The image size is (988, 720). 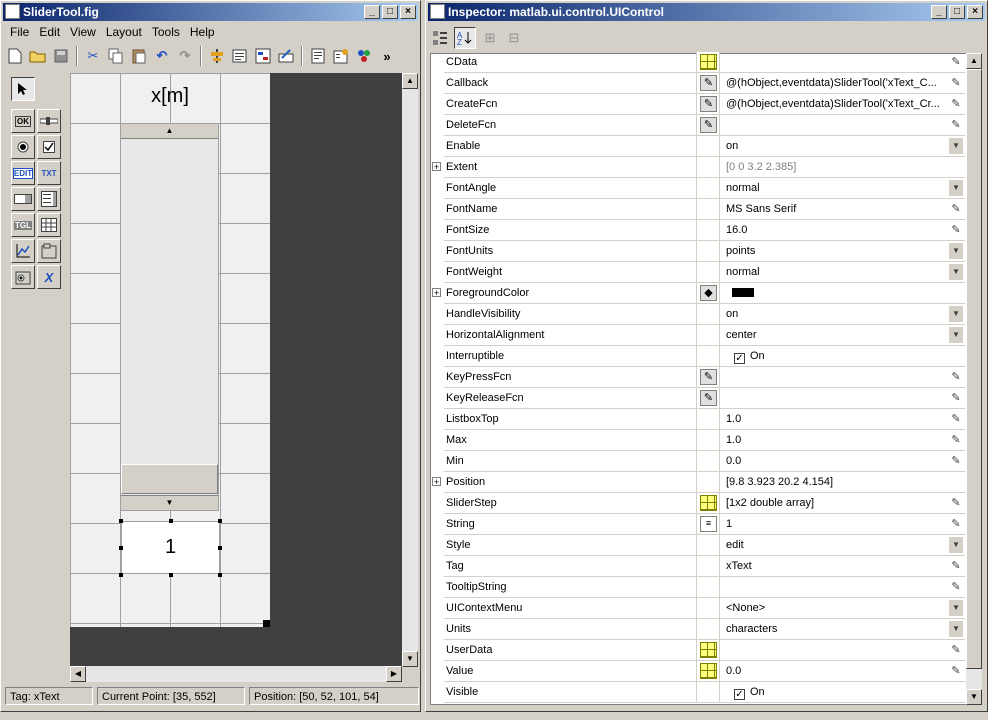 What do you see at coordinates (61, 56) in the screenshot?
I see `save-icon` at bounding box center [61, 56].